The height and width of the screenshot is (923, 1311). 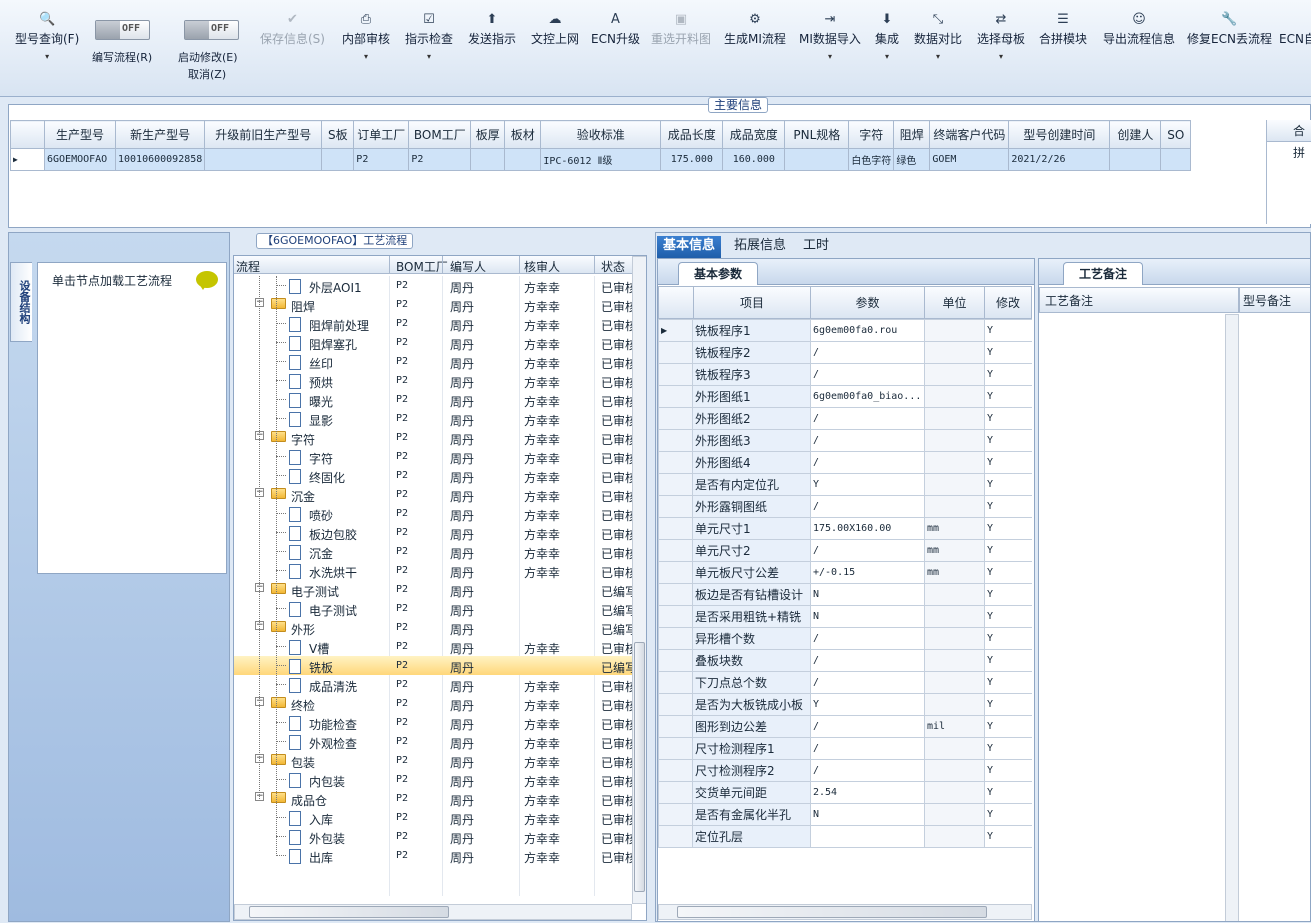 What do you see at coordinates (47, 38) in the screenshot?
I see `toolbar-button-1: 🔍 型号查询(F) ▾` at bounding box center [47, 38].